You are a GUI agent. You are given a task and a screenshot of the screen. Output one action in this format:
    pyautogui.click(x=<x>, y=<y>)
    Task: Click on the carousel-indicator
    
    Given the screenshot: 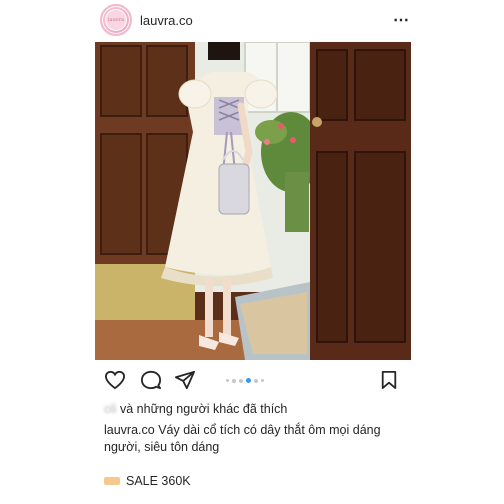 What is the action you would take?
    pyautogui.click(x=245, y=380)
    